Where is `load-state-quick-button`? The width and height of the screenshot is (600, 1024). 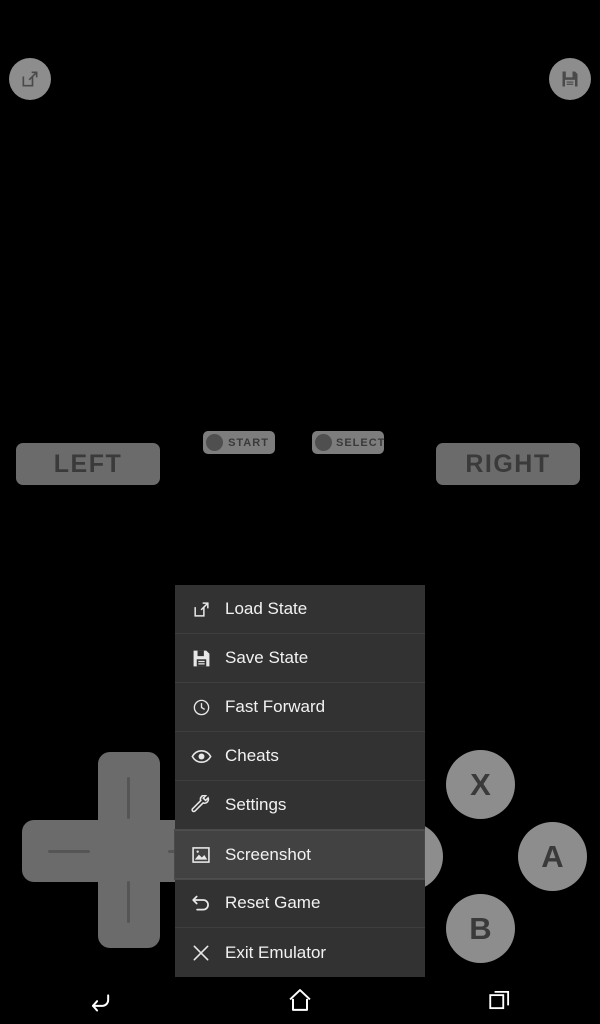
load-state-quick-button is located at coordinates (30, 79).